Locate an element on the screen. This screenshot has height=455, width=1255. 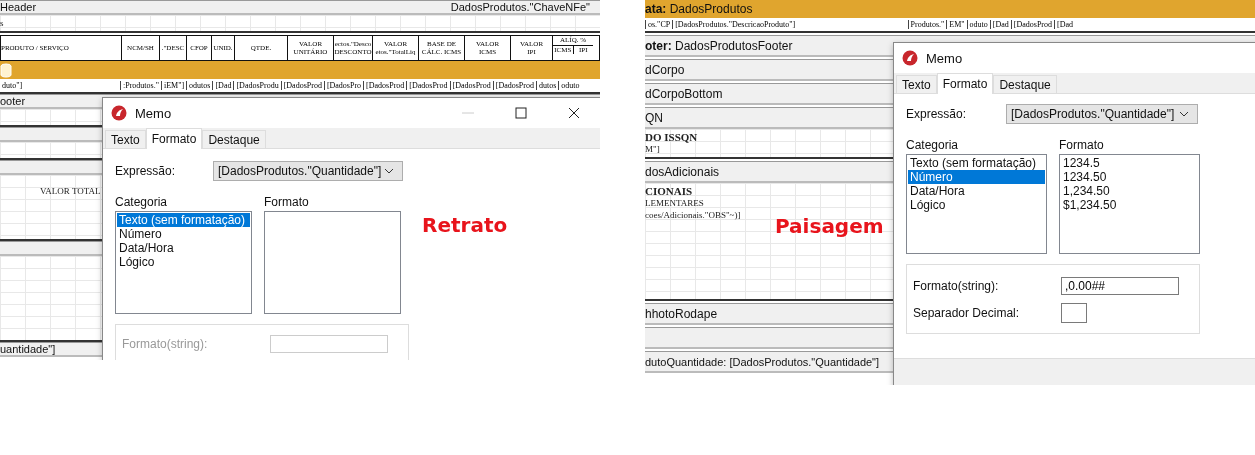
field-cell: :Produtos." is located at coordinates (140, 85).